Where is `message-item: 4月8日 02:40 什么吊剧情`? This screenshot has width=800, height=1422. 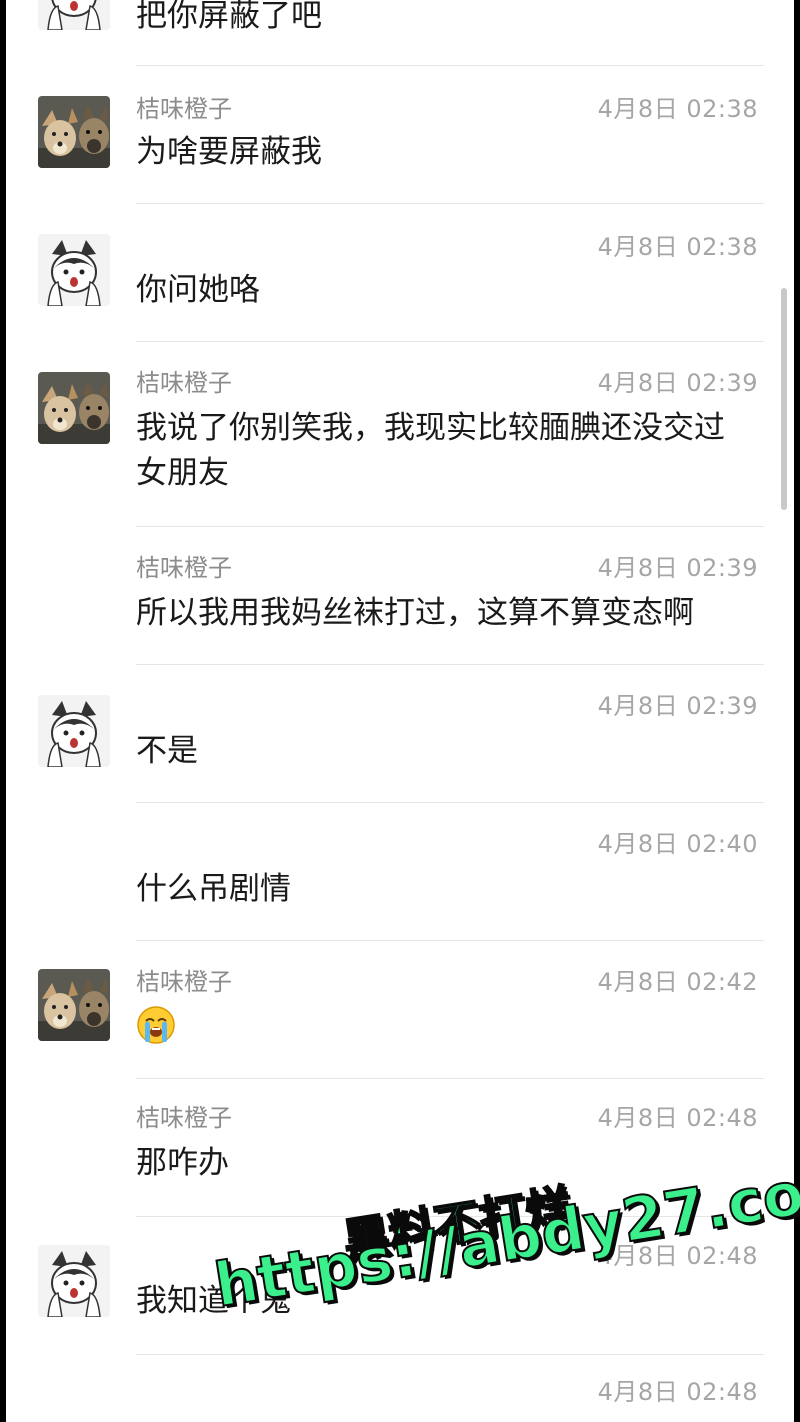
message-item: 4月8日 02:40 什么吊剧情 is located at coordinates (400, 872).